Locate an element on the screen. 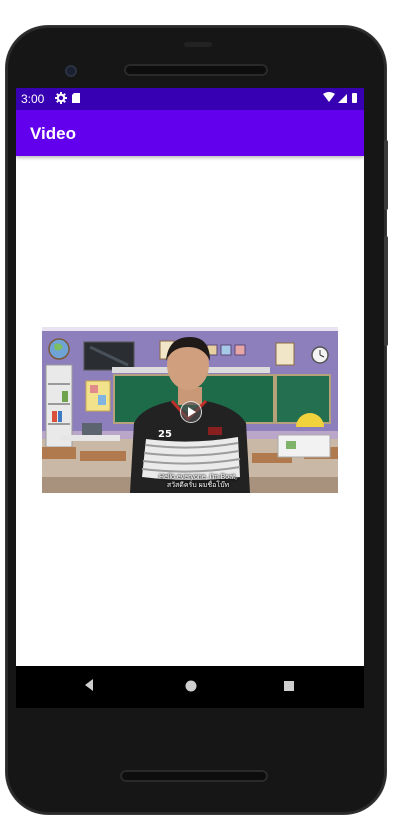 This screenshot has height=816, width=398. play-button is located at coordinates (191, 412).